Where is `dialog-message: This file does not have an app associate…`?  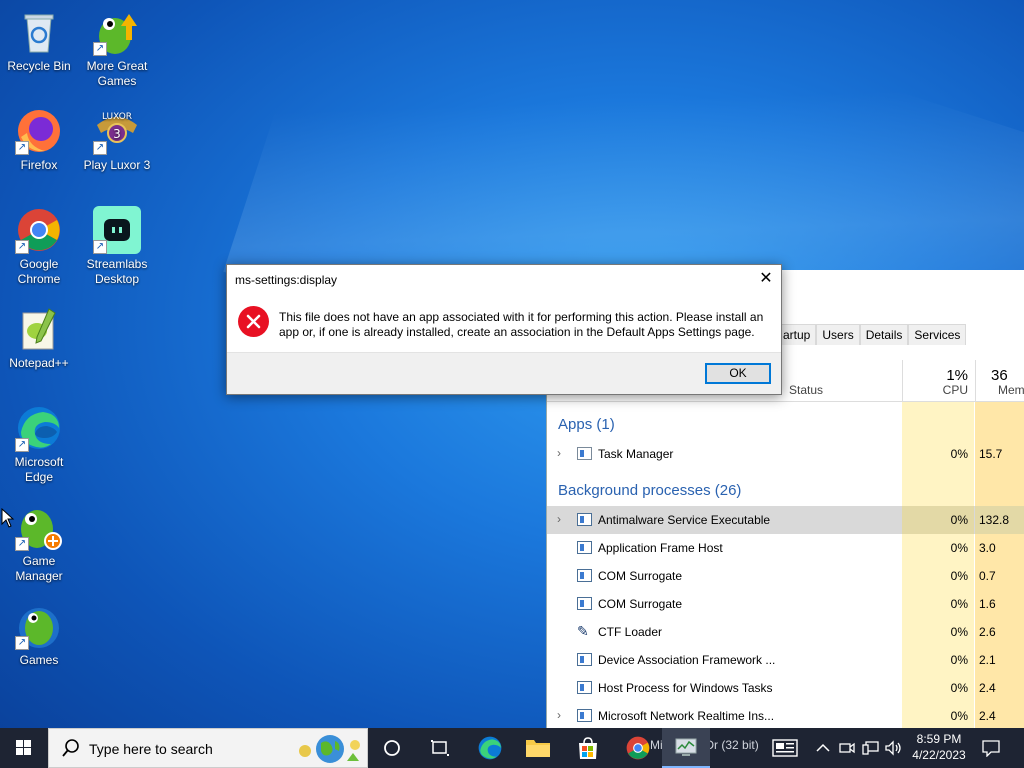 dialog-message: This file does not have an app associate… is located at coordinates (521, 324).